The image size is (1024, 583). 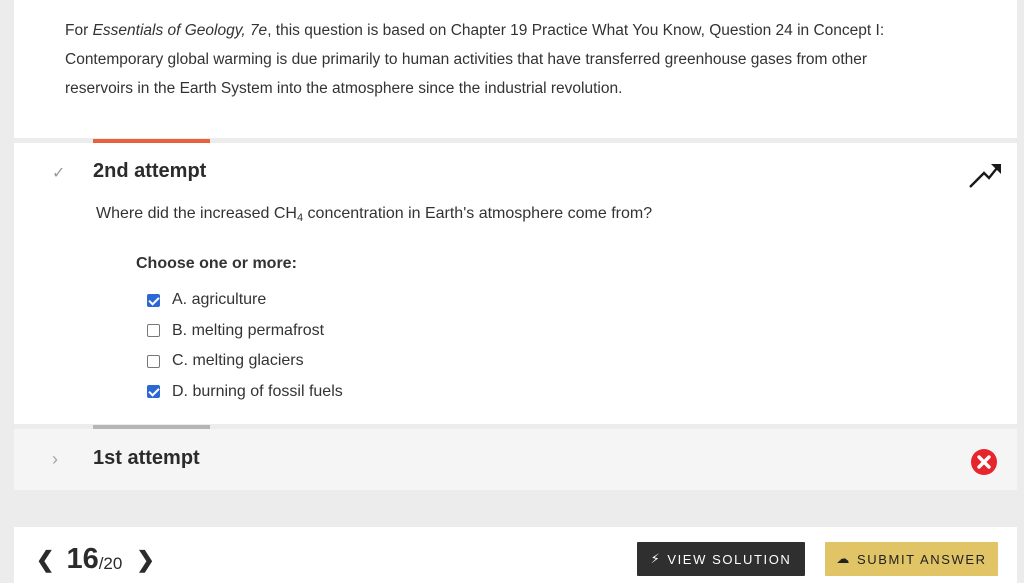 What do you see at coordinates (843, 558) in the screenshot?
I see `cloud-upload-icon: ☁` at bounding box center [843, 558].